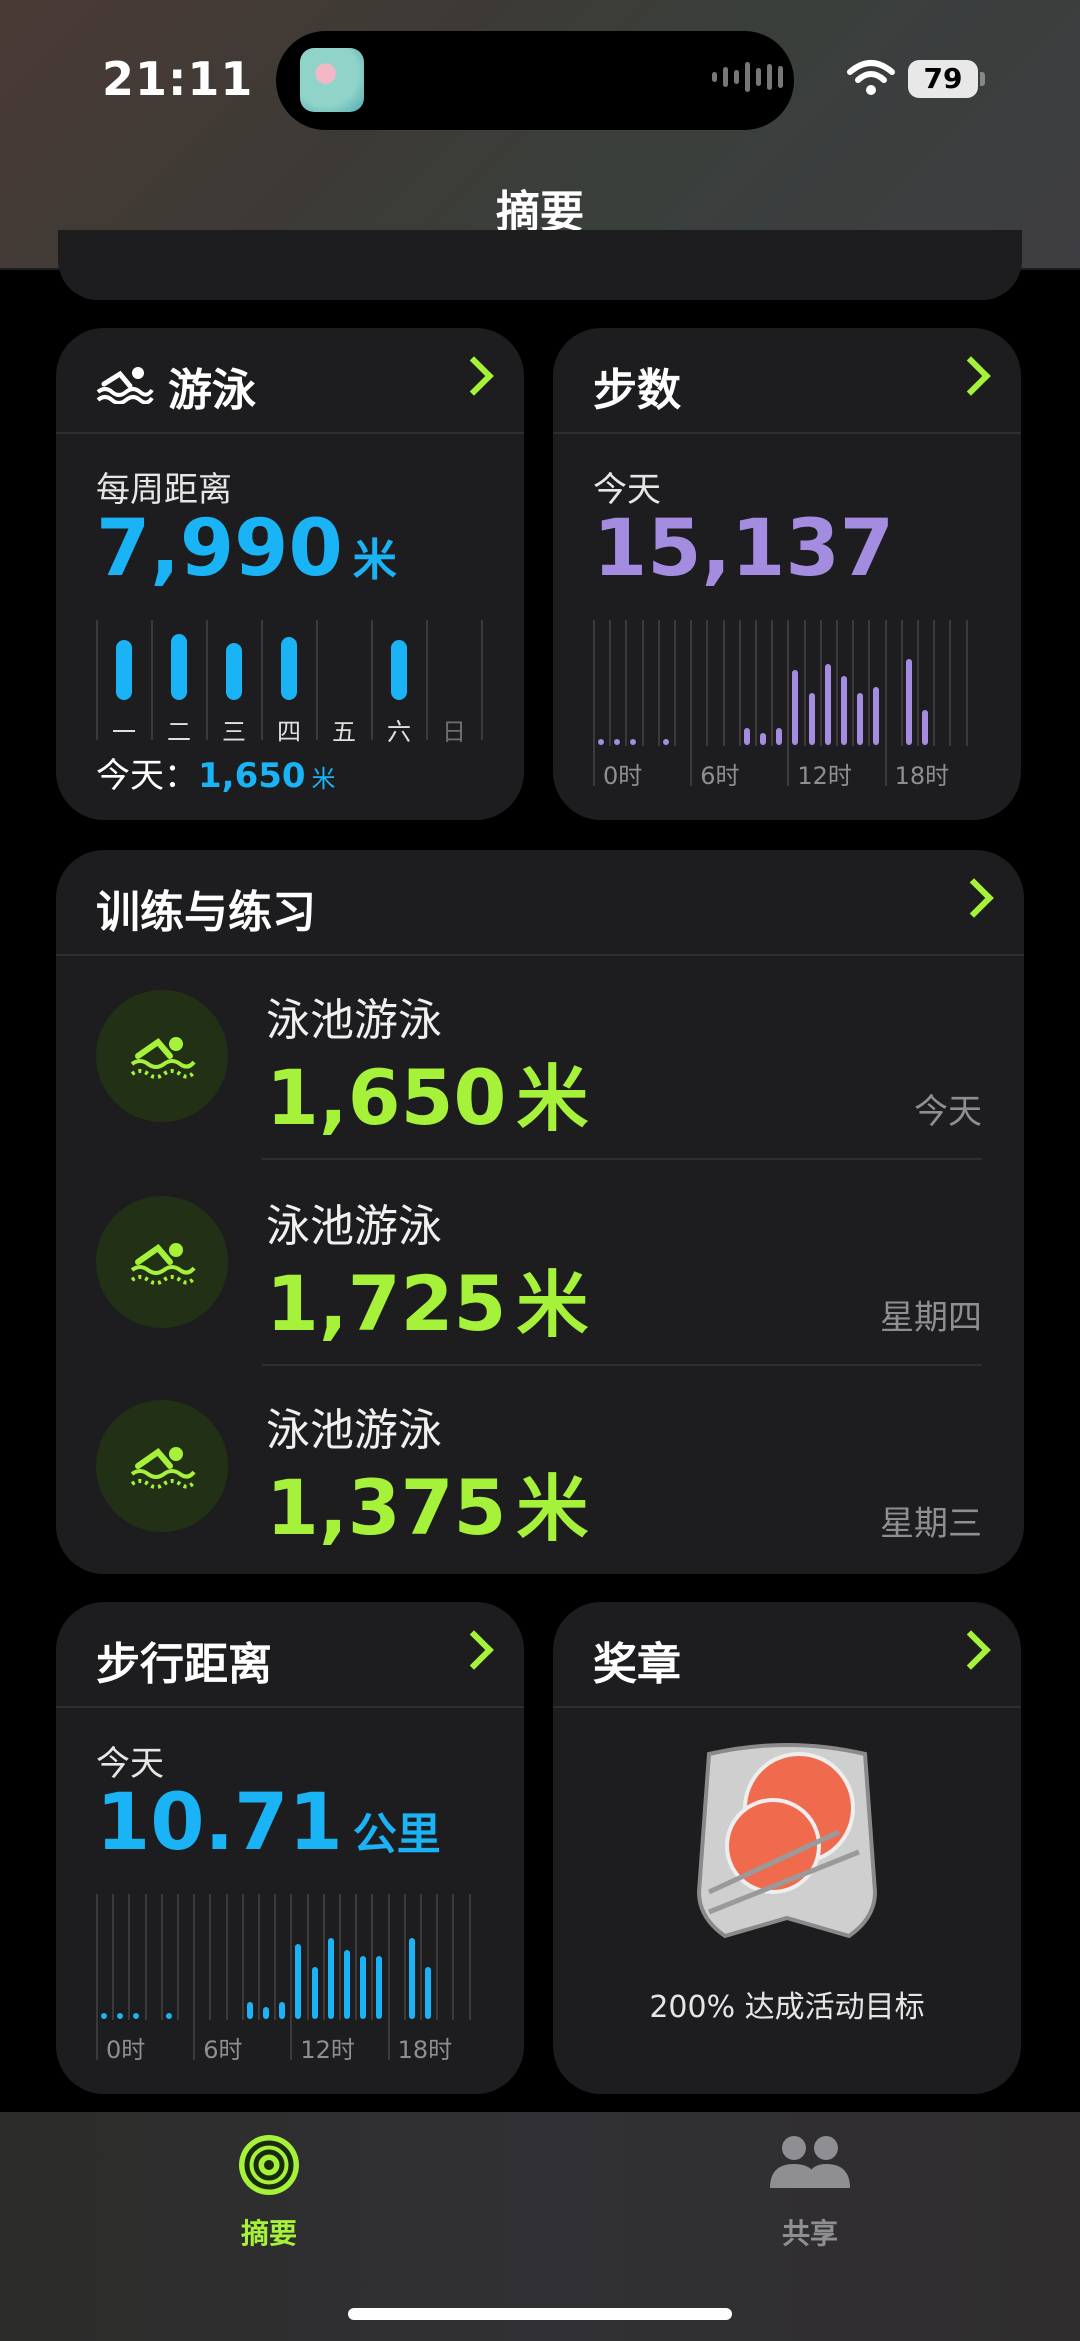 Image resolution: width=1080 pixels, height=2341 pixels. Describe the element at coordinates (269, 2232) in the screenshot. I see `tab-summary: 摘要` at that location.